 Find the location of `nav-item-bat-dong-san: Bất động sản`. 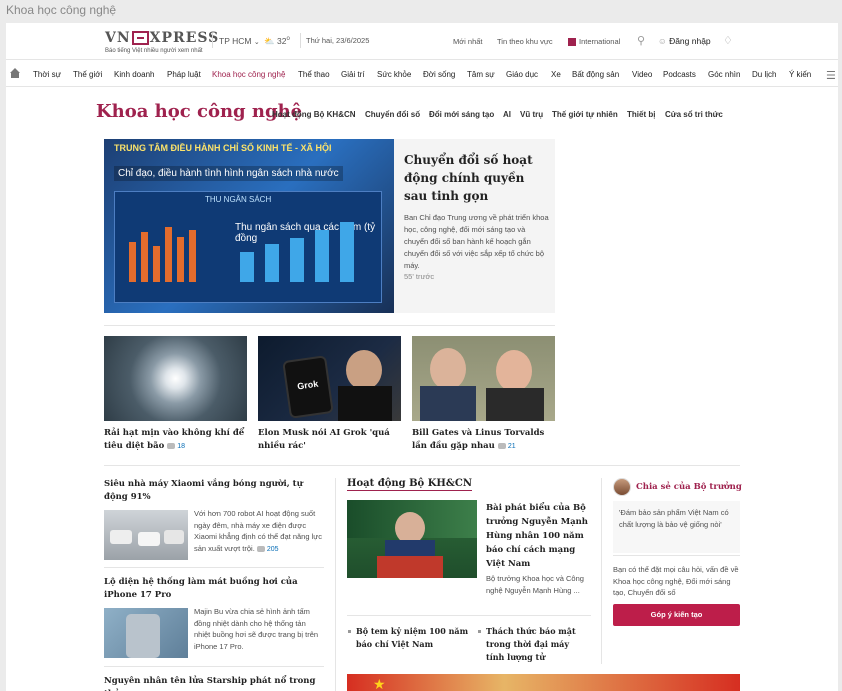

nav-item-bat-dong-san: Bất động sản is located at coordinates (595, 74).